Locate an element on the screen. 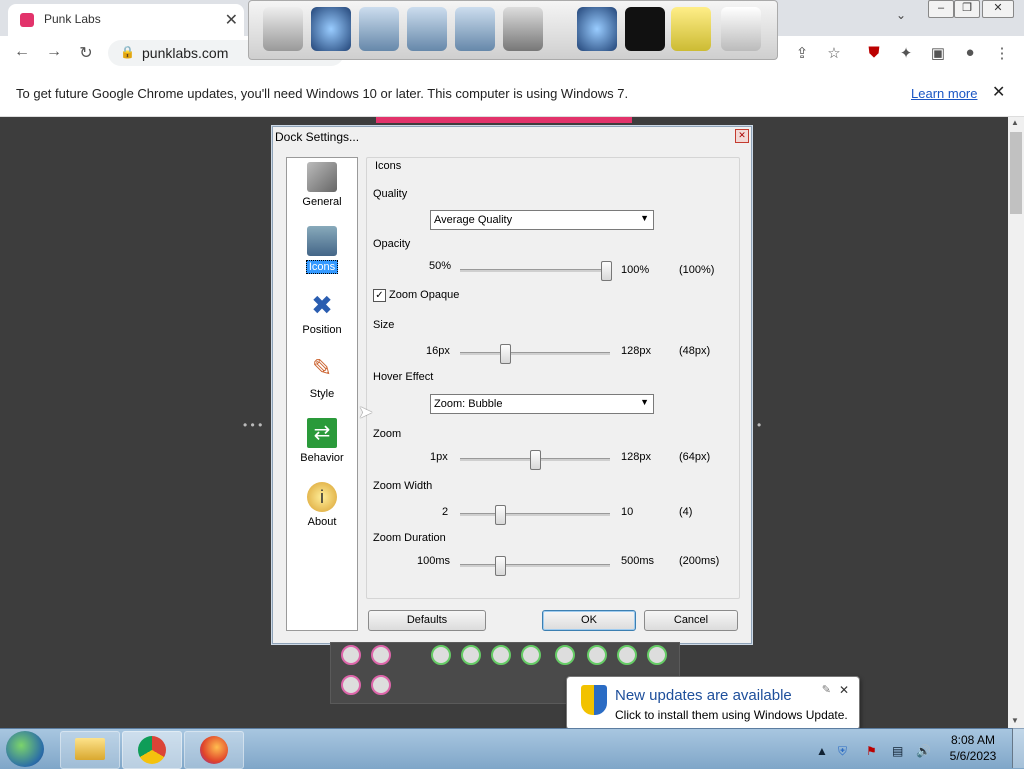 This screenshot has height=769, width=1024. show-hidden-icons-icon: ▲ is located at coordinates (822, 751).